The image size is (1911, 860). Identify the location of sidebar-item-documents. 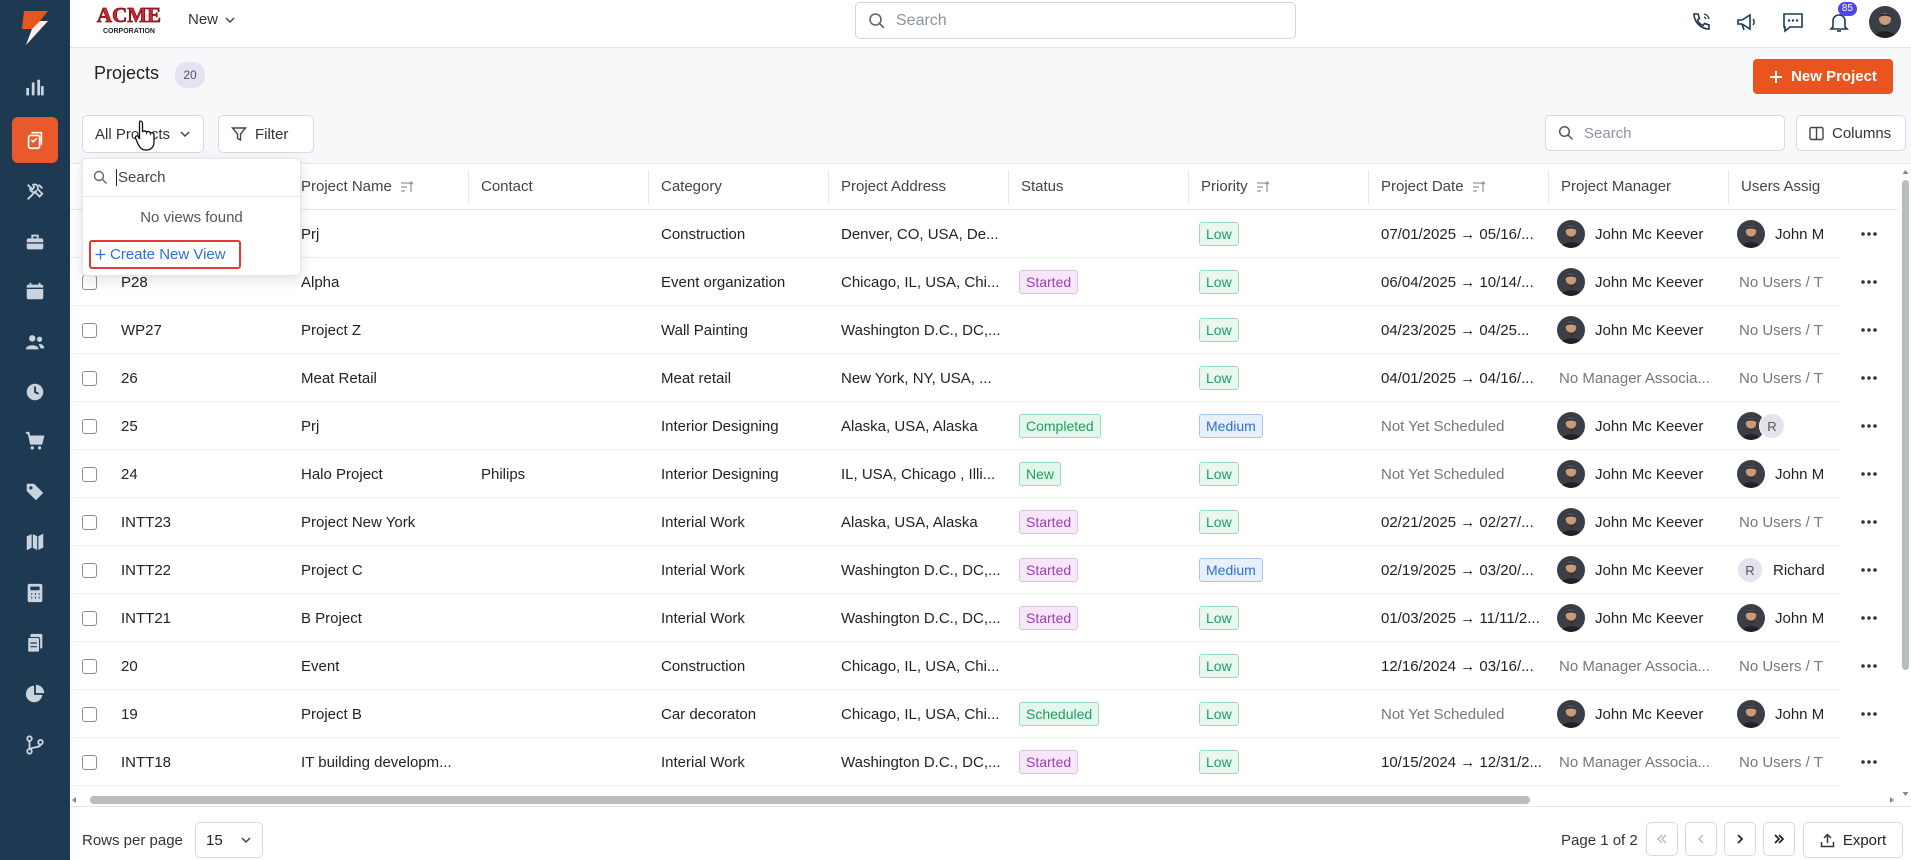
(35, 643).